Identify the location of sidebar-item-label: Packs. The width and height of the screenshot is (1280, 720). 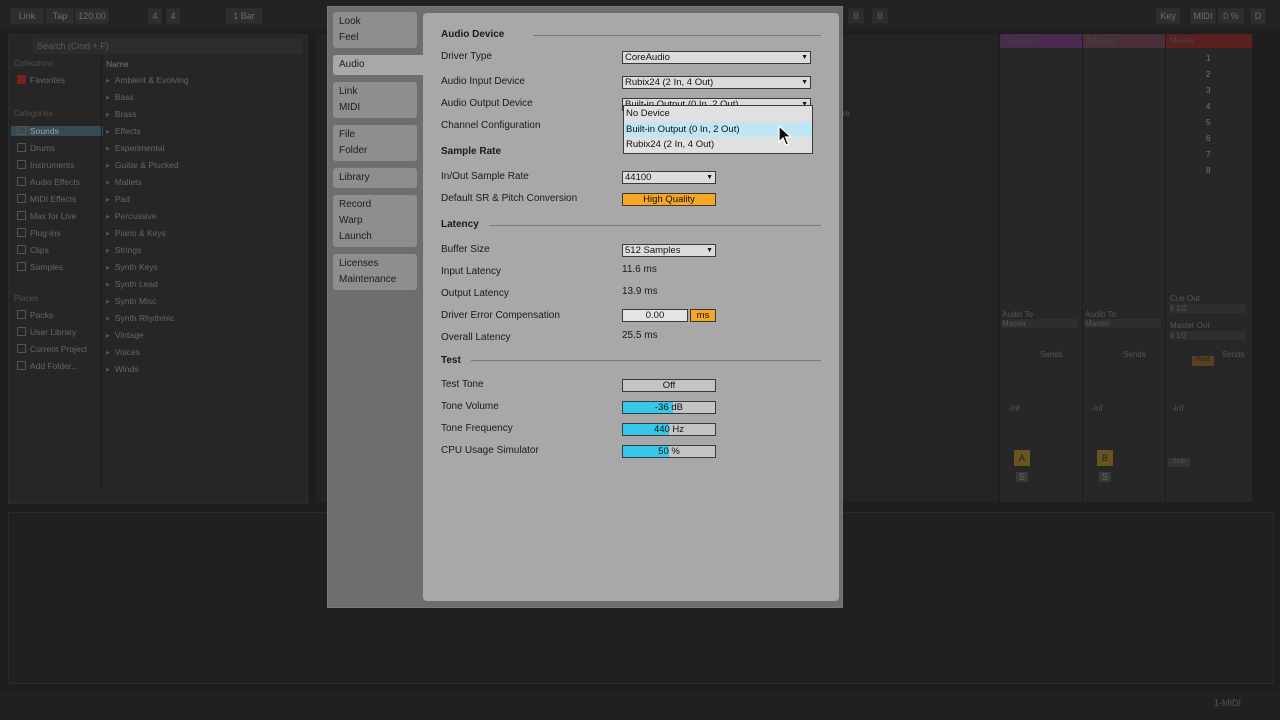
(42, 315).